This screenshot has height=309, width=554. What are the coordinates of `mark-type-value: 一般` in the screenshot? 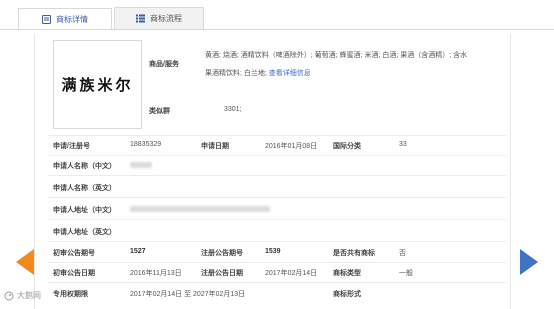 It's located at (406, 273).